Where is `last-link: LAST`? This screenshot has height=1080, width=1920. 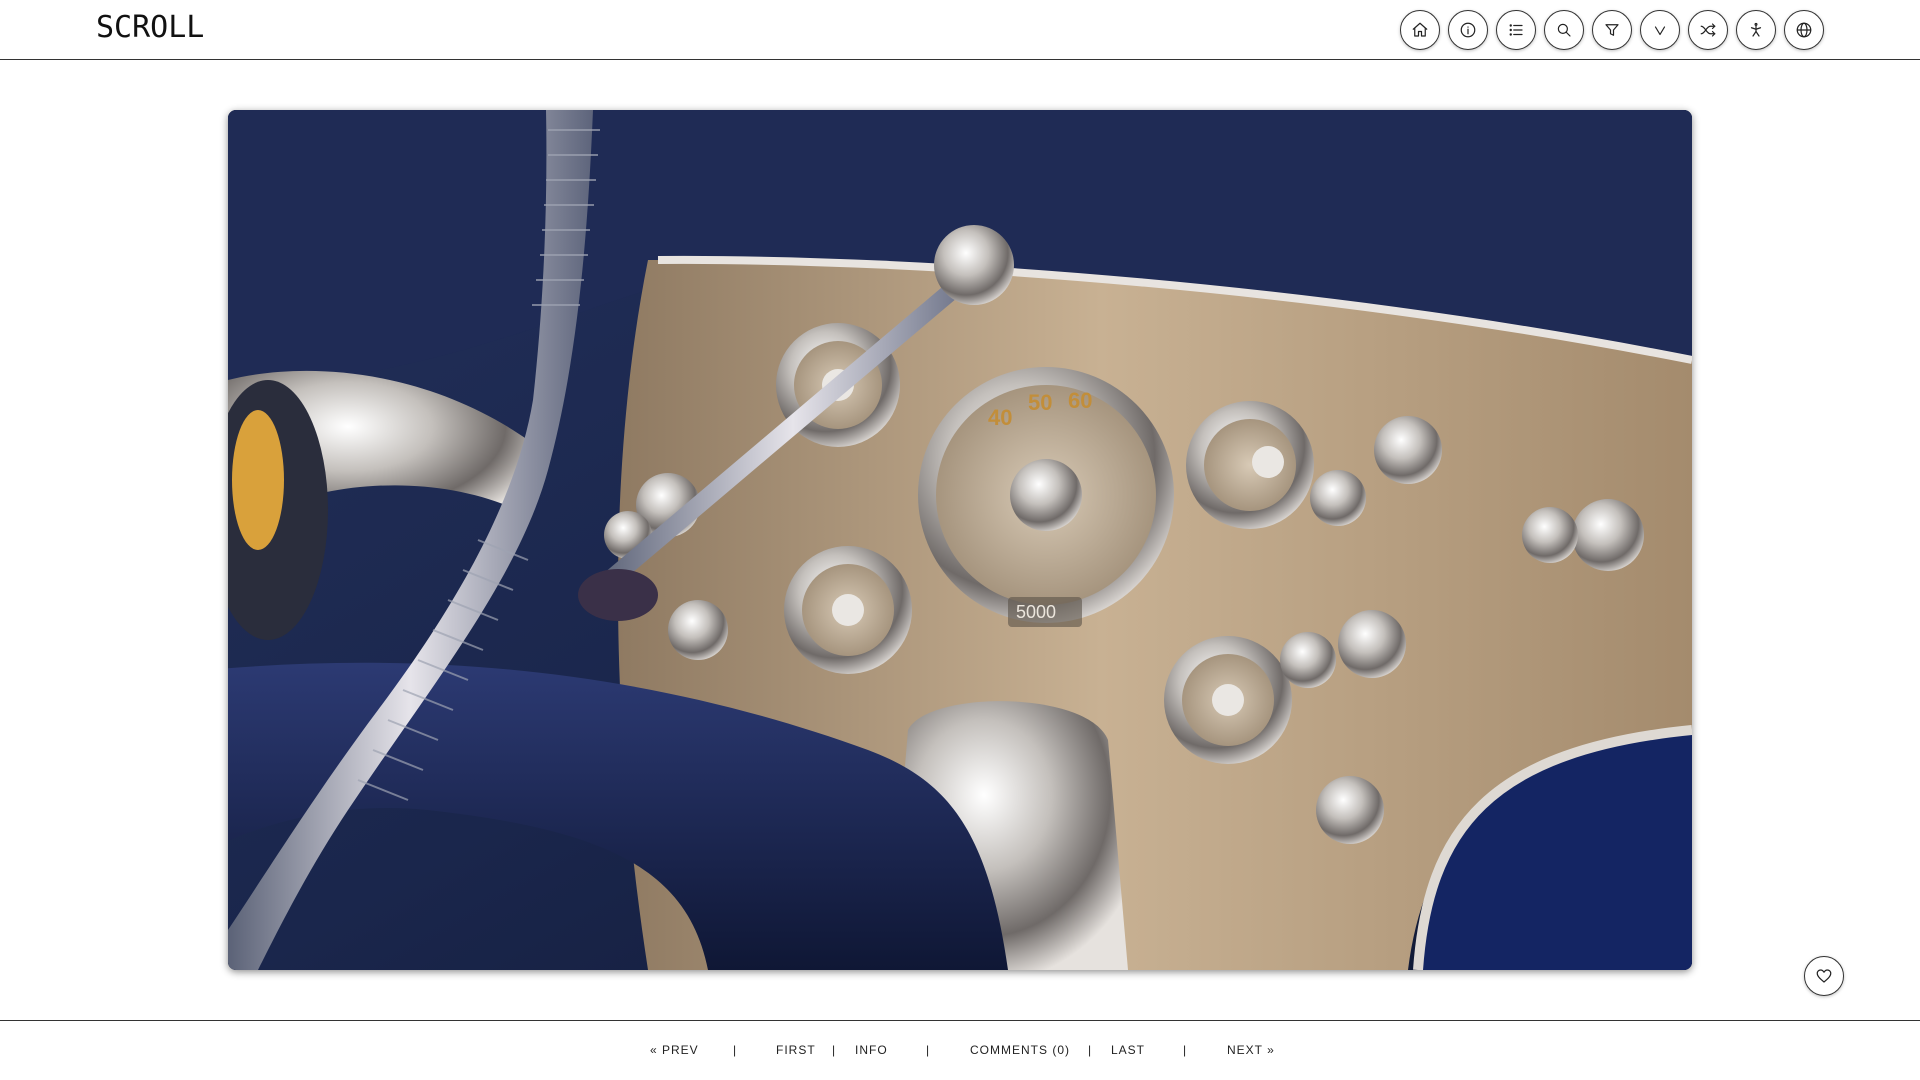
last-link: LAST is located at coordinates (1128, 1050).